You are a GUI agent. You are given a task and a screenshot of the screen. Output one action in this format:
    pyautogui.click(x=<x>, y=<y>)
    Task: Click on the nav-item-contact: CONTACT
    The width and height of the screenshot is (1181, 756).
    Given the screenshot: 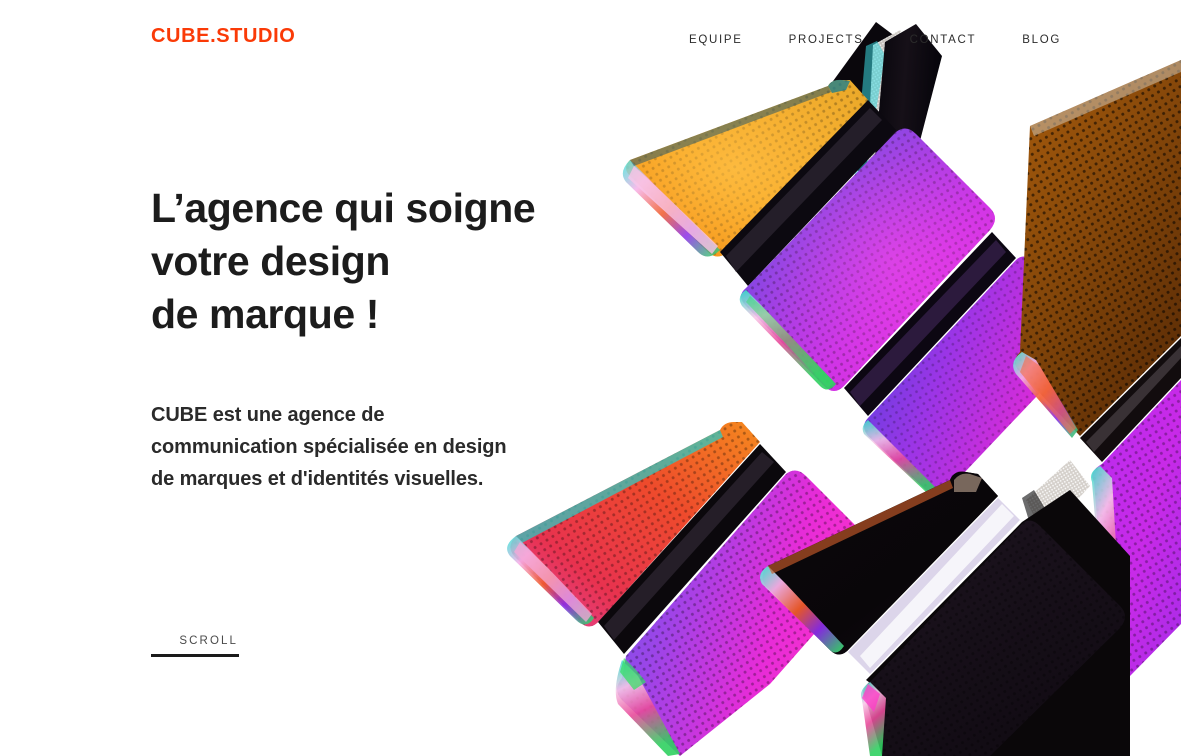 What is the action you would take?
    pyautogui.click(x=943, y=40)
    